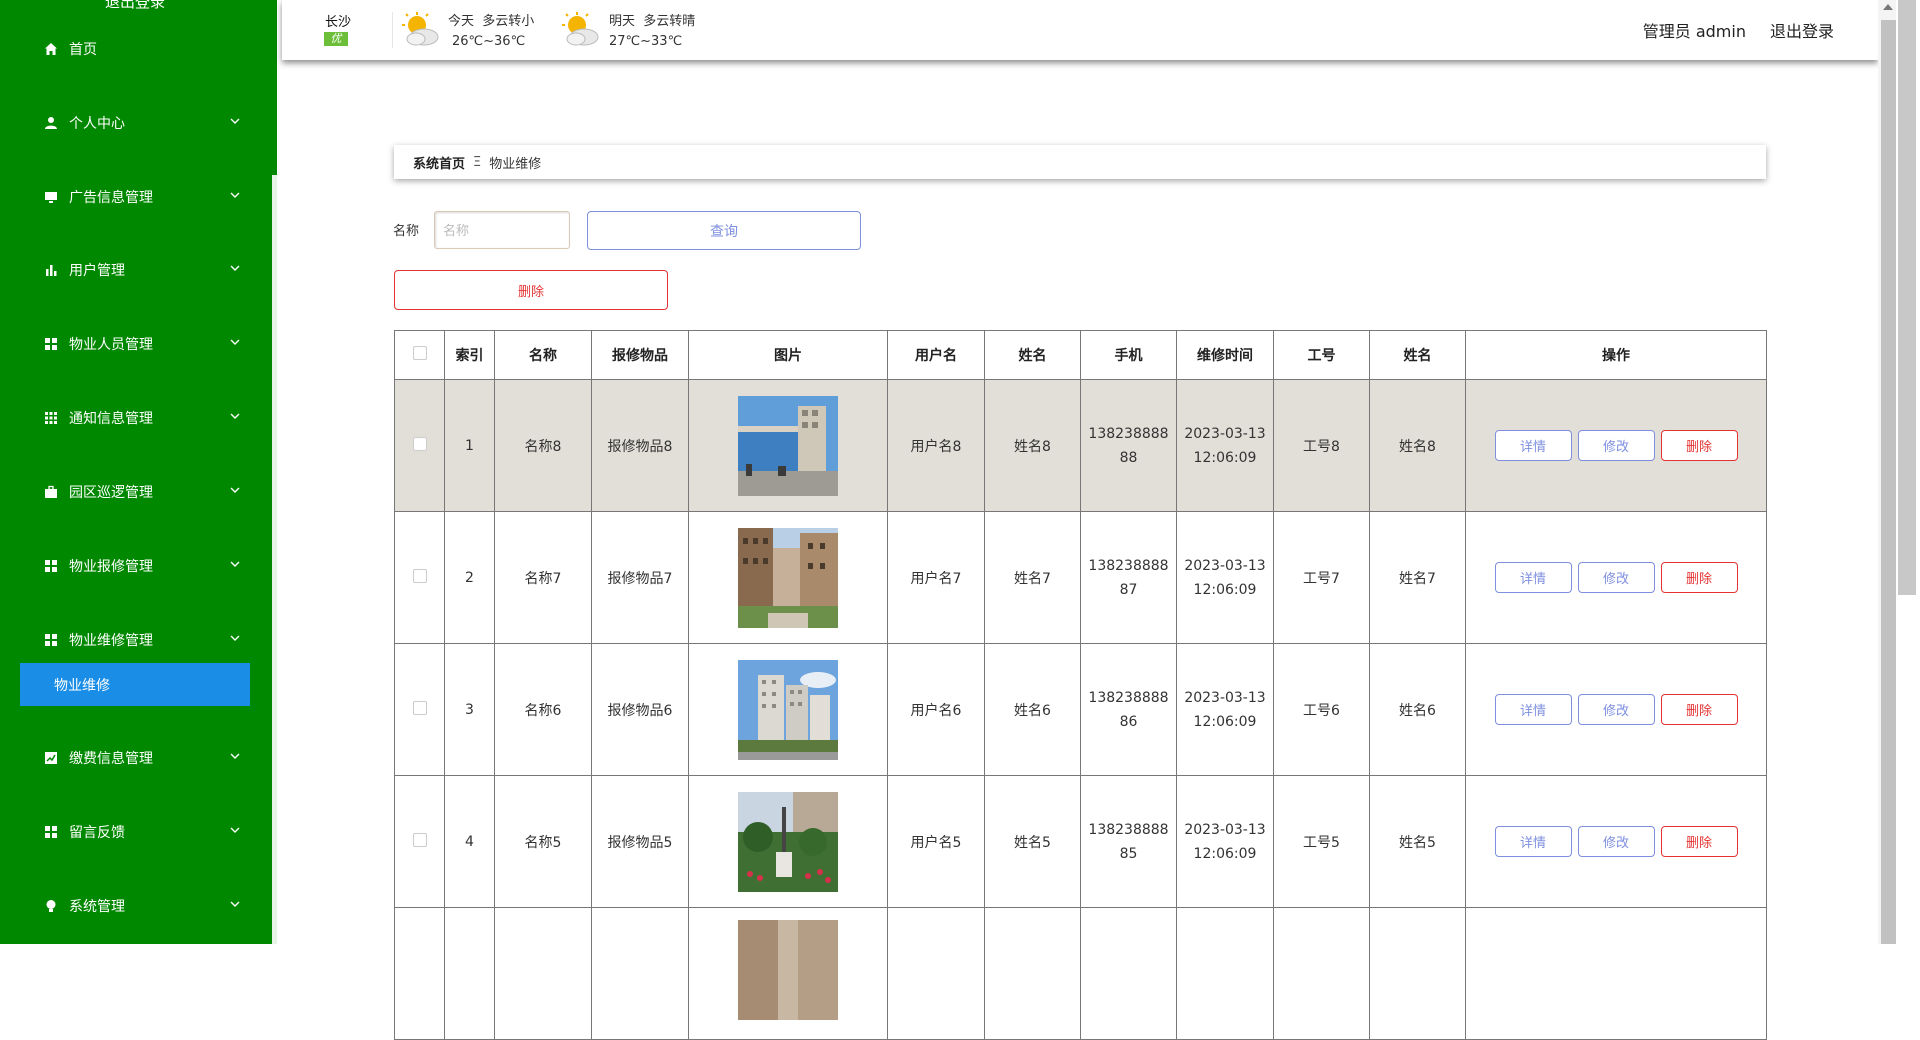  What do you see at coordinates (1888, 7) in the screenshot?
I see `scroll-up-arrow-icon` at bounding box center [1888, 7].